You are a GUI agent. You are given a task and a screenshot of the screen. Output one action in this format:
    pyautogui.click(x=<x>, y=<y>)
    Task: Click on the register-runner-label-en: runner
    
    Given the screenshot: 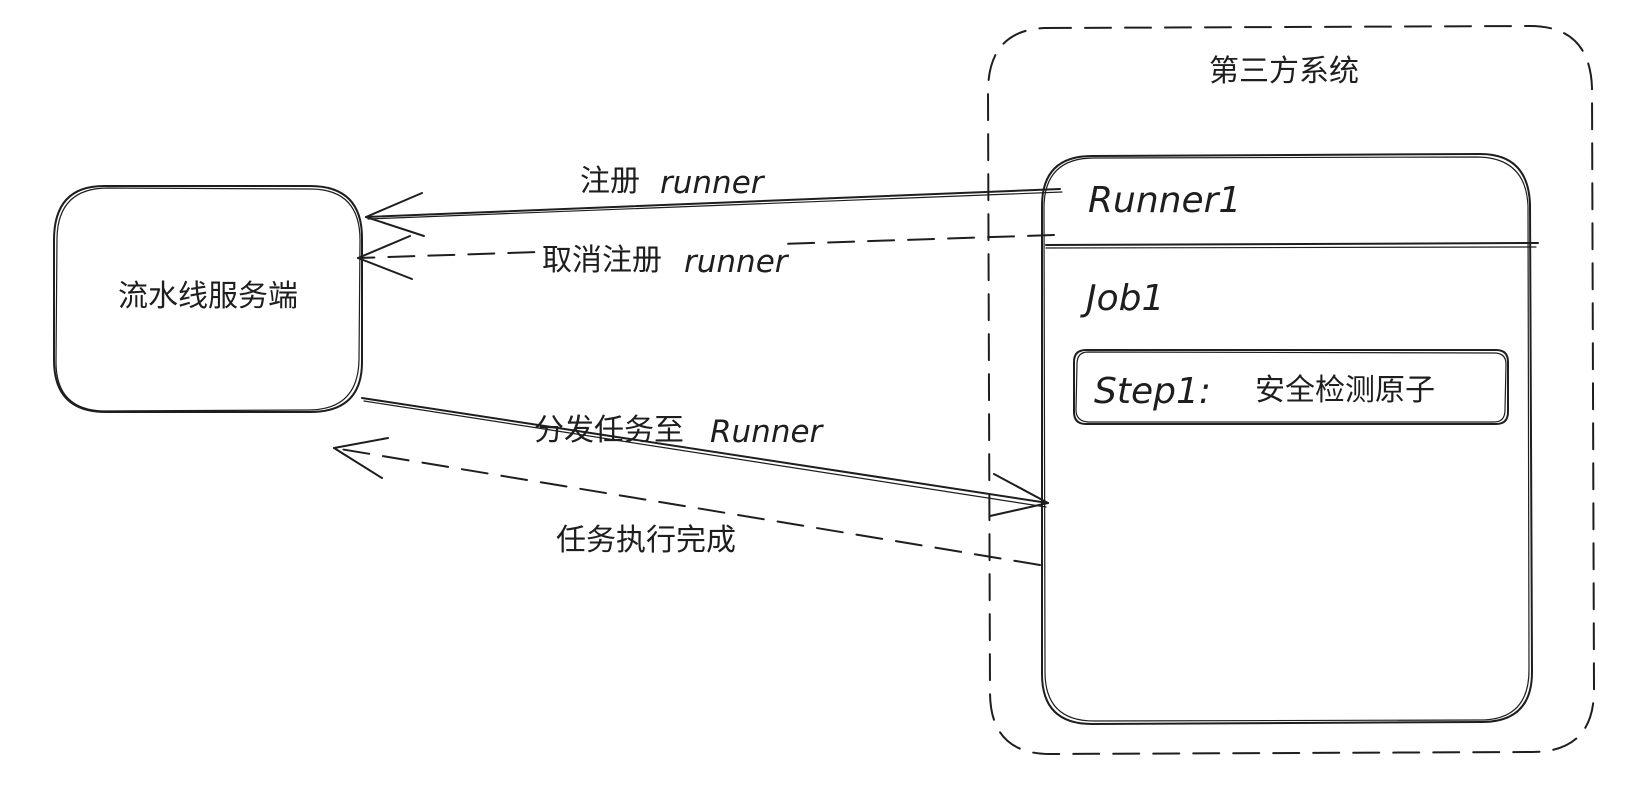 What is the action you would take?
    pyautogui.click(x=713, y=183)
    